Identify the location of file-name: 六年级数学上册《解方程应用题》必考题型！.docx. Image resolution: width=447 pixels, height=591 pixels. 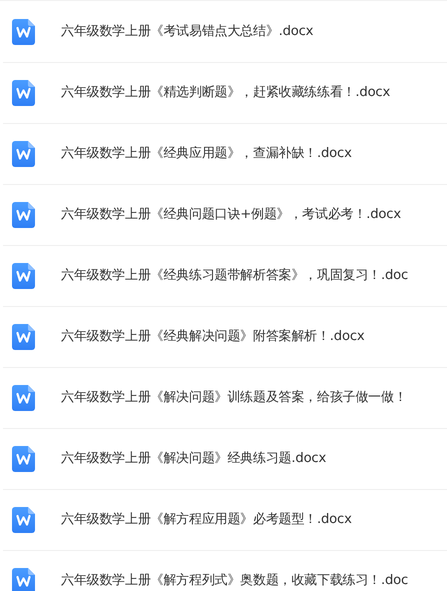
(206, 520).